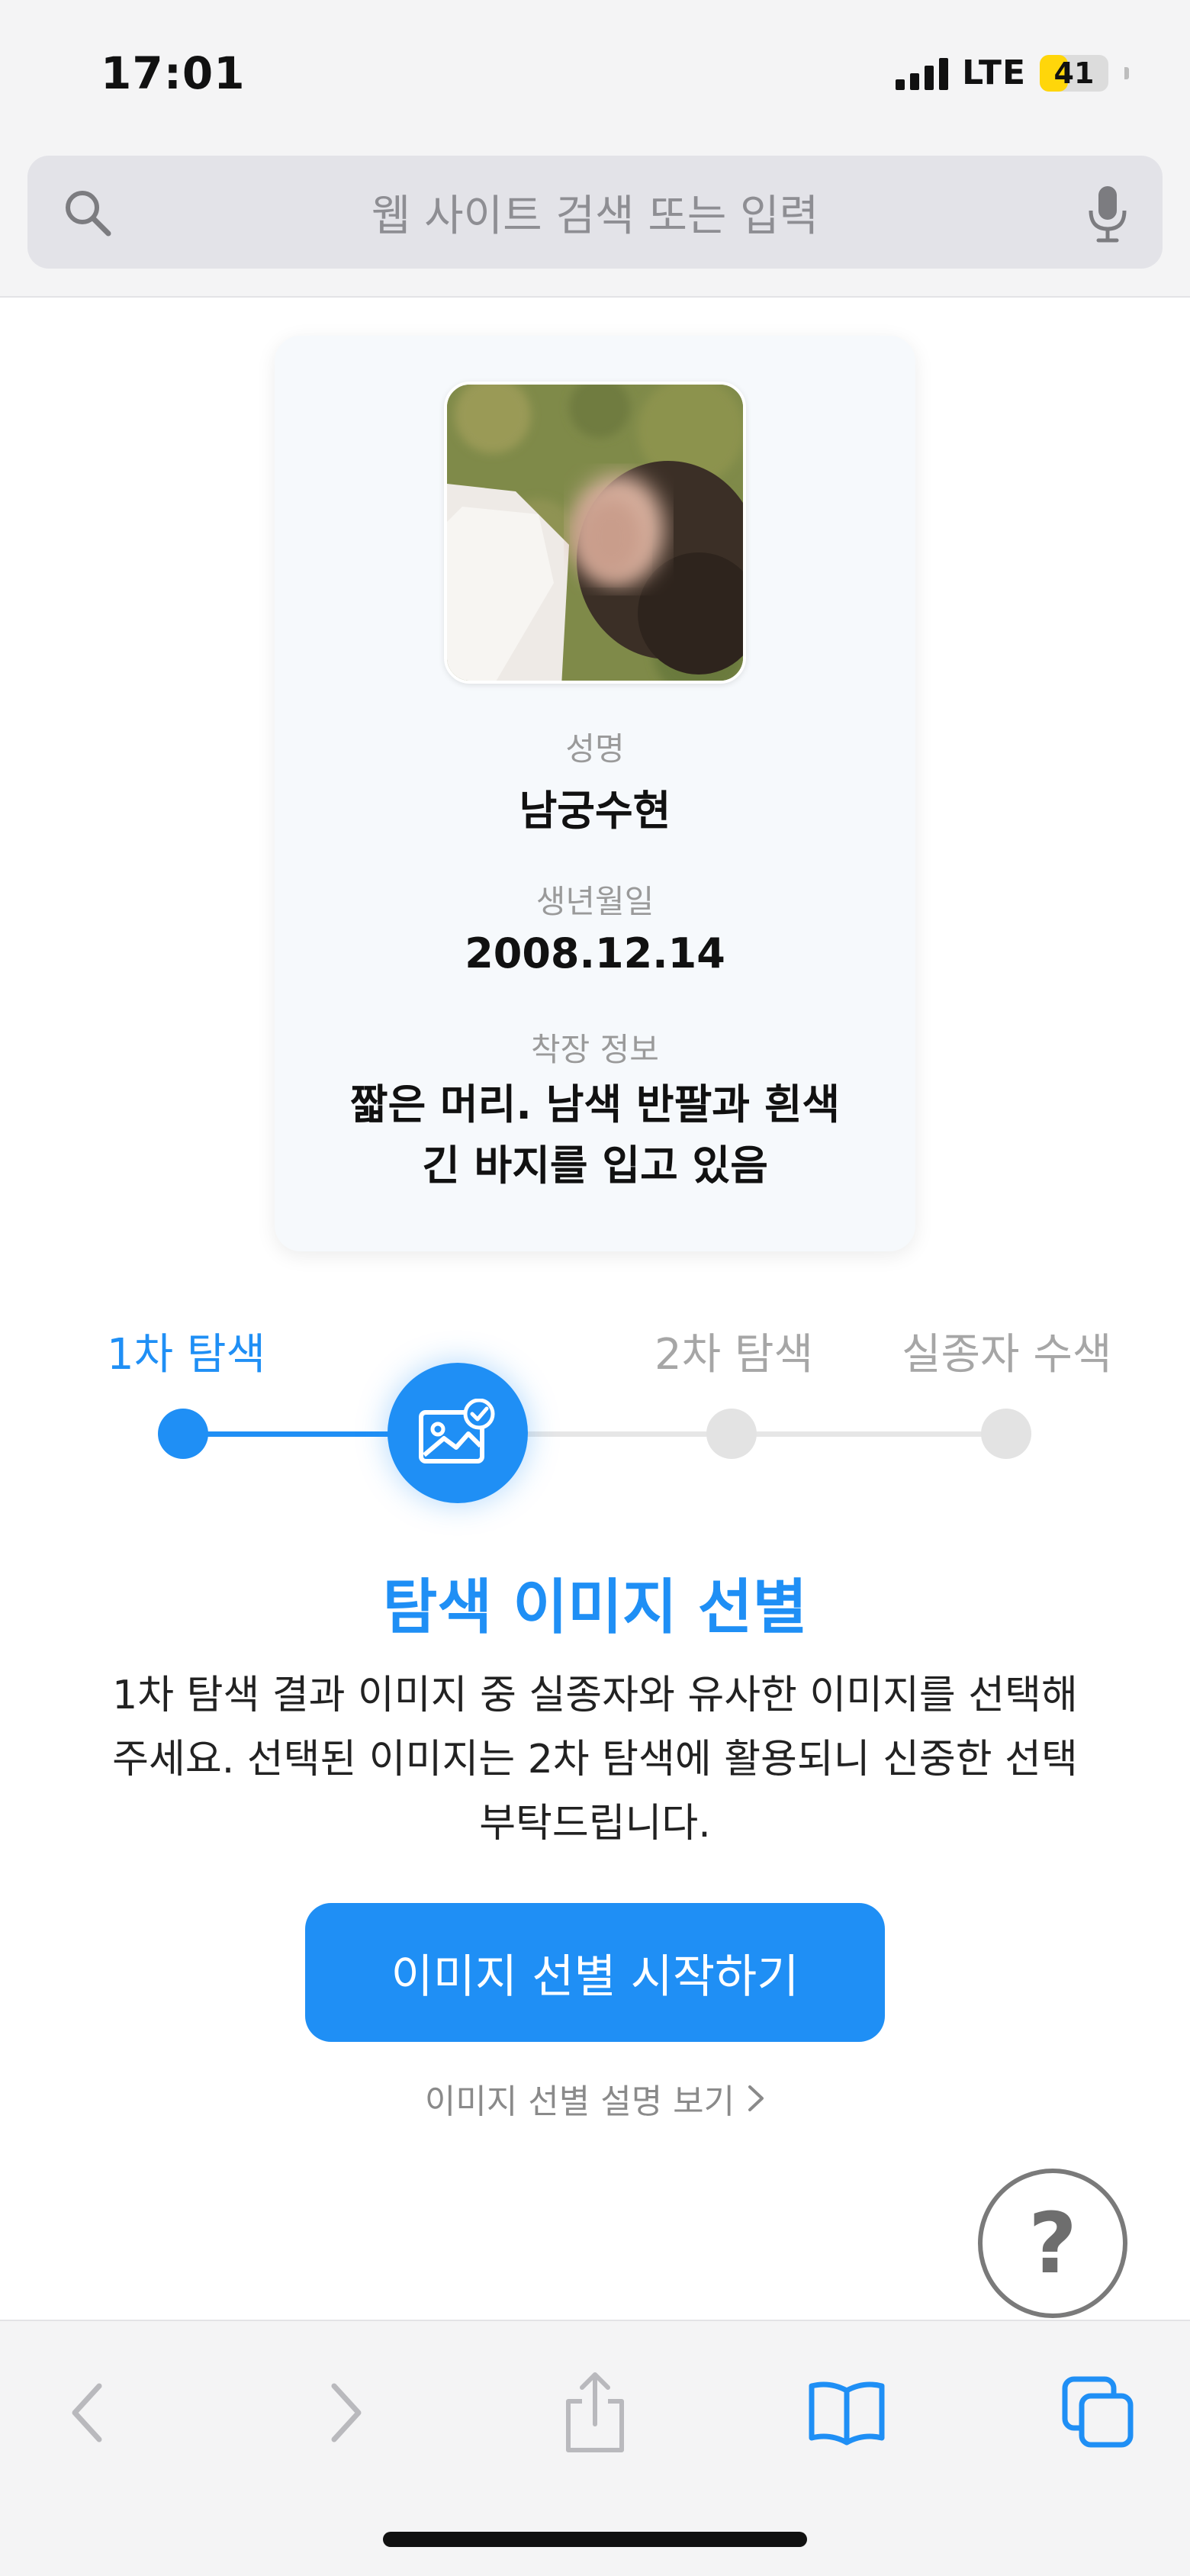  I want to click on step-dot-second-search, so click(731, 1434).